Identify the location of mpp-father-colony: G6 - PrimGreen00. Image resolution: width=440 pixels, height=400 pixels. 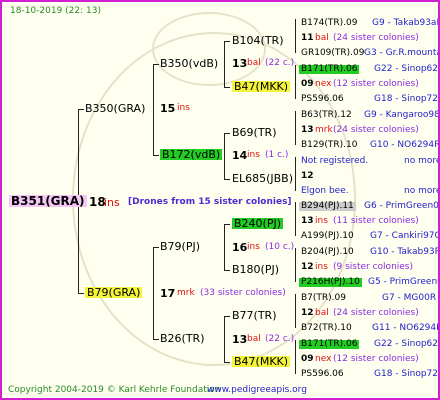
(402, 206).